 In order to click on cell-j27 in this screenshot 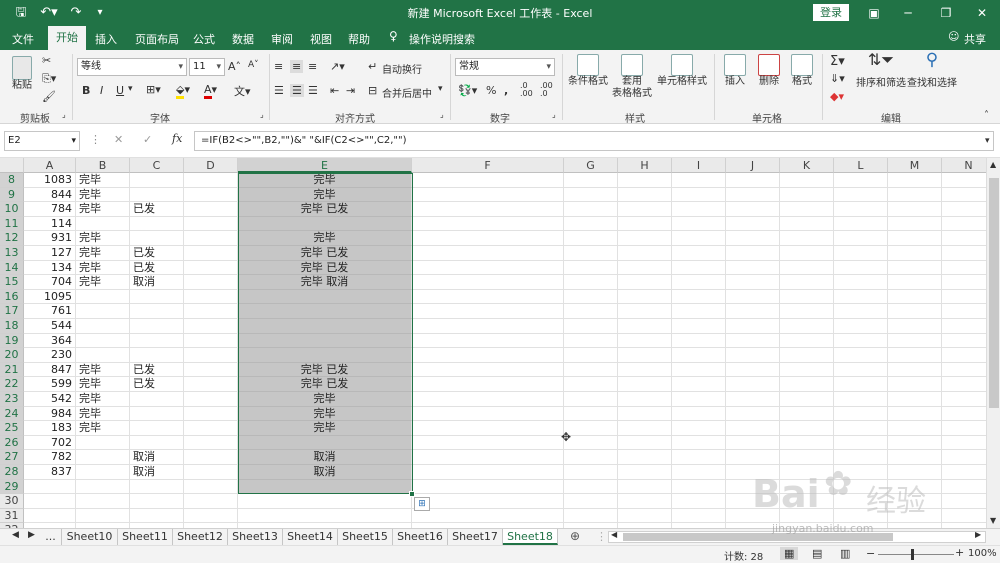, I will do `click(753, 457)`.